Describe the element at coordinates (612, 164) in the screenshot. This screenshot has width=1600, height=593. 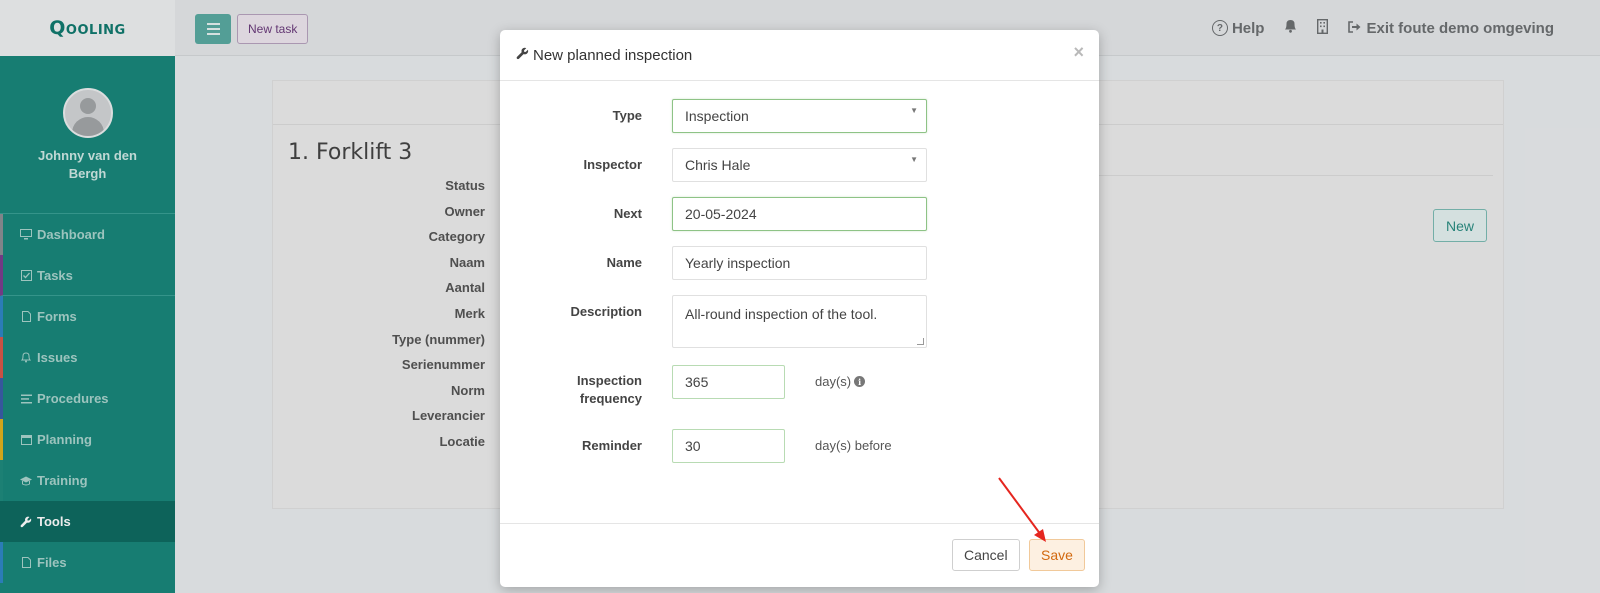
I see `inspector-label: Inspector` at that location.